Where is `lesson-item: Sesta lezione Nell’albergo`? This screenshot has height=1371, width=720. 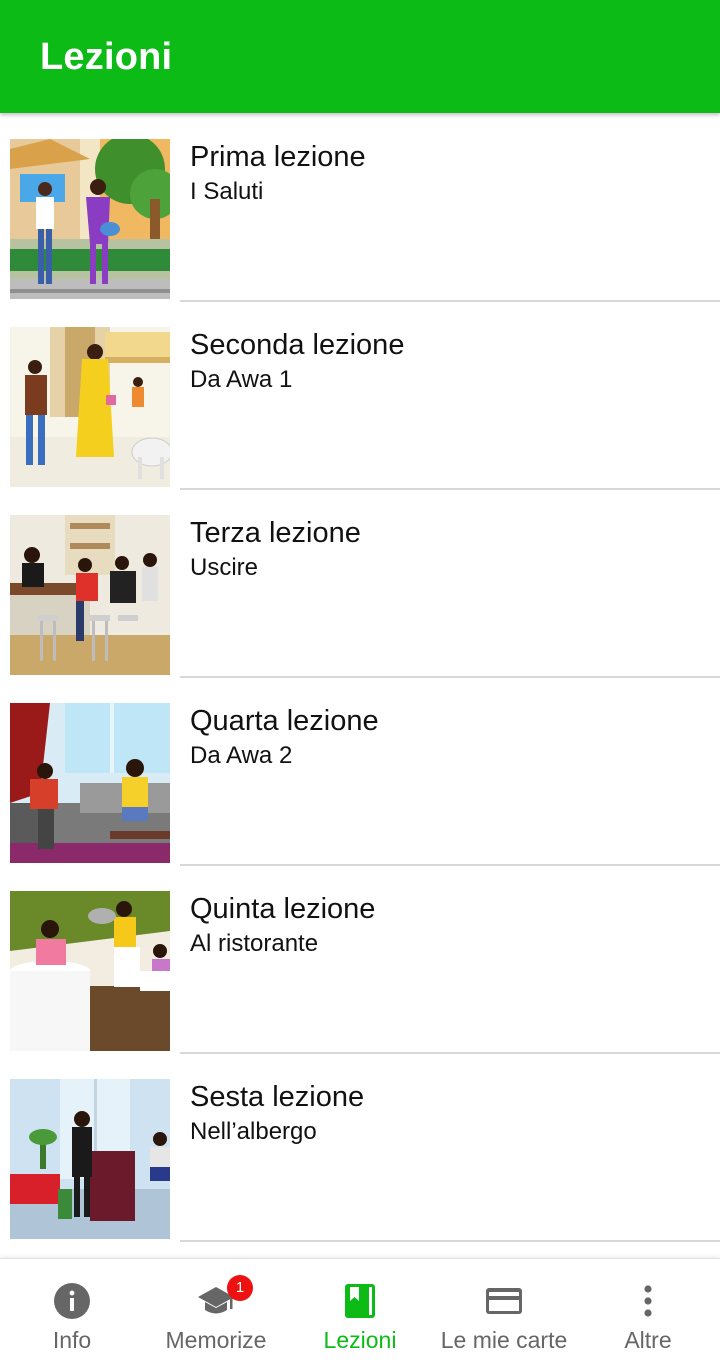
lesson-item: Sesta lezione Nell’albergo is located at coordinates (360, 1147).